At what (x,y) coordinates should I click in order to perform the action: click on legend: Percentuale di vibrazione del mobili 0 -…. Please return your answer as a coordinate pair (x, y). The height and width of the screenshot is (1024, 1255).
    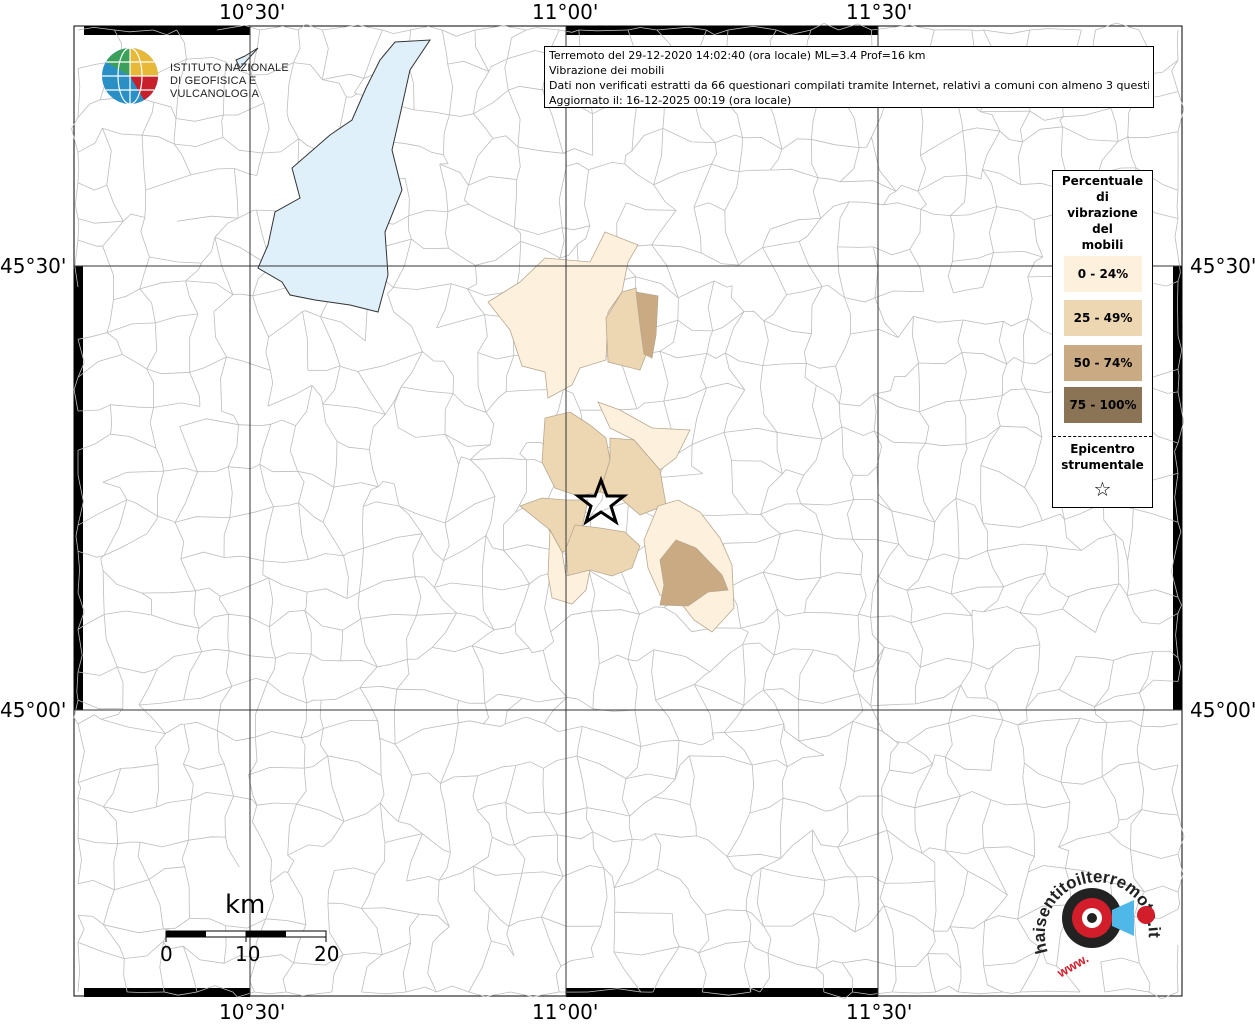
    Looking at the image, I should click on (1102, 339).